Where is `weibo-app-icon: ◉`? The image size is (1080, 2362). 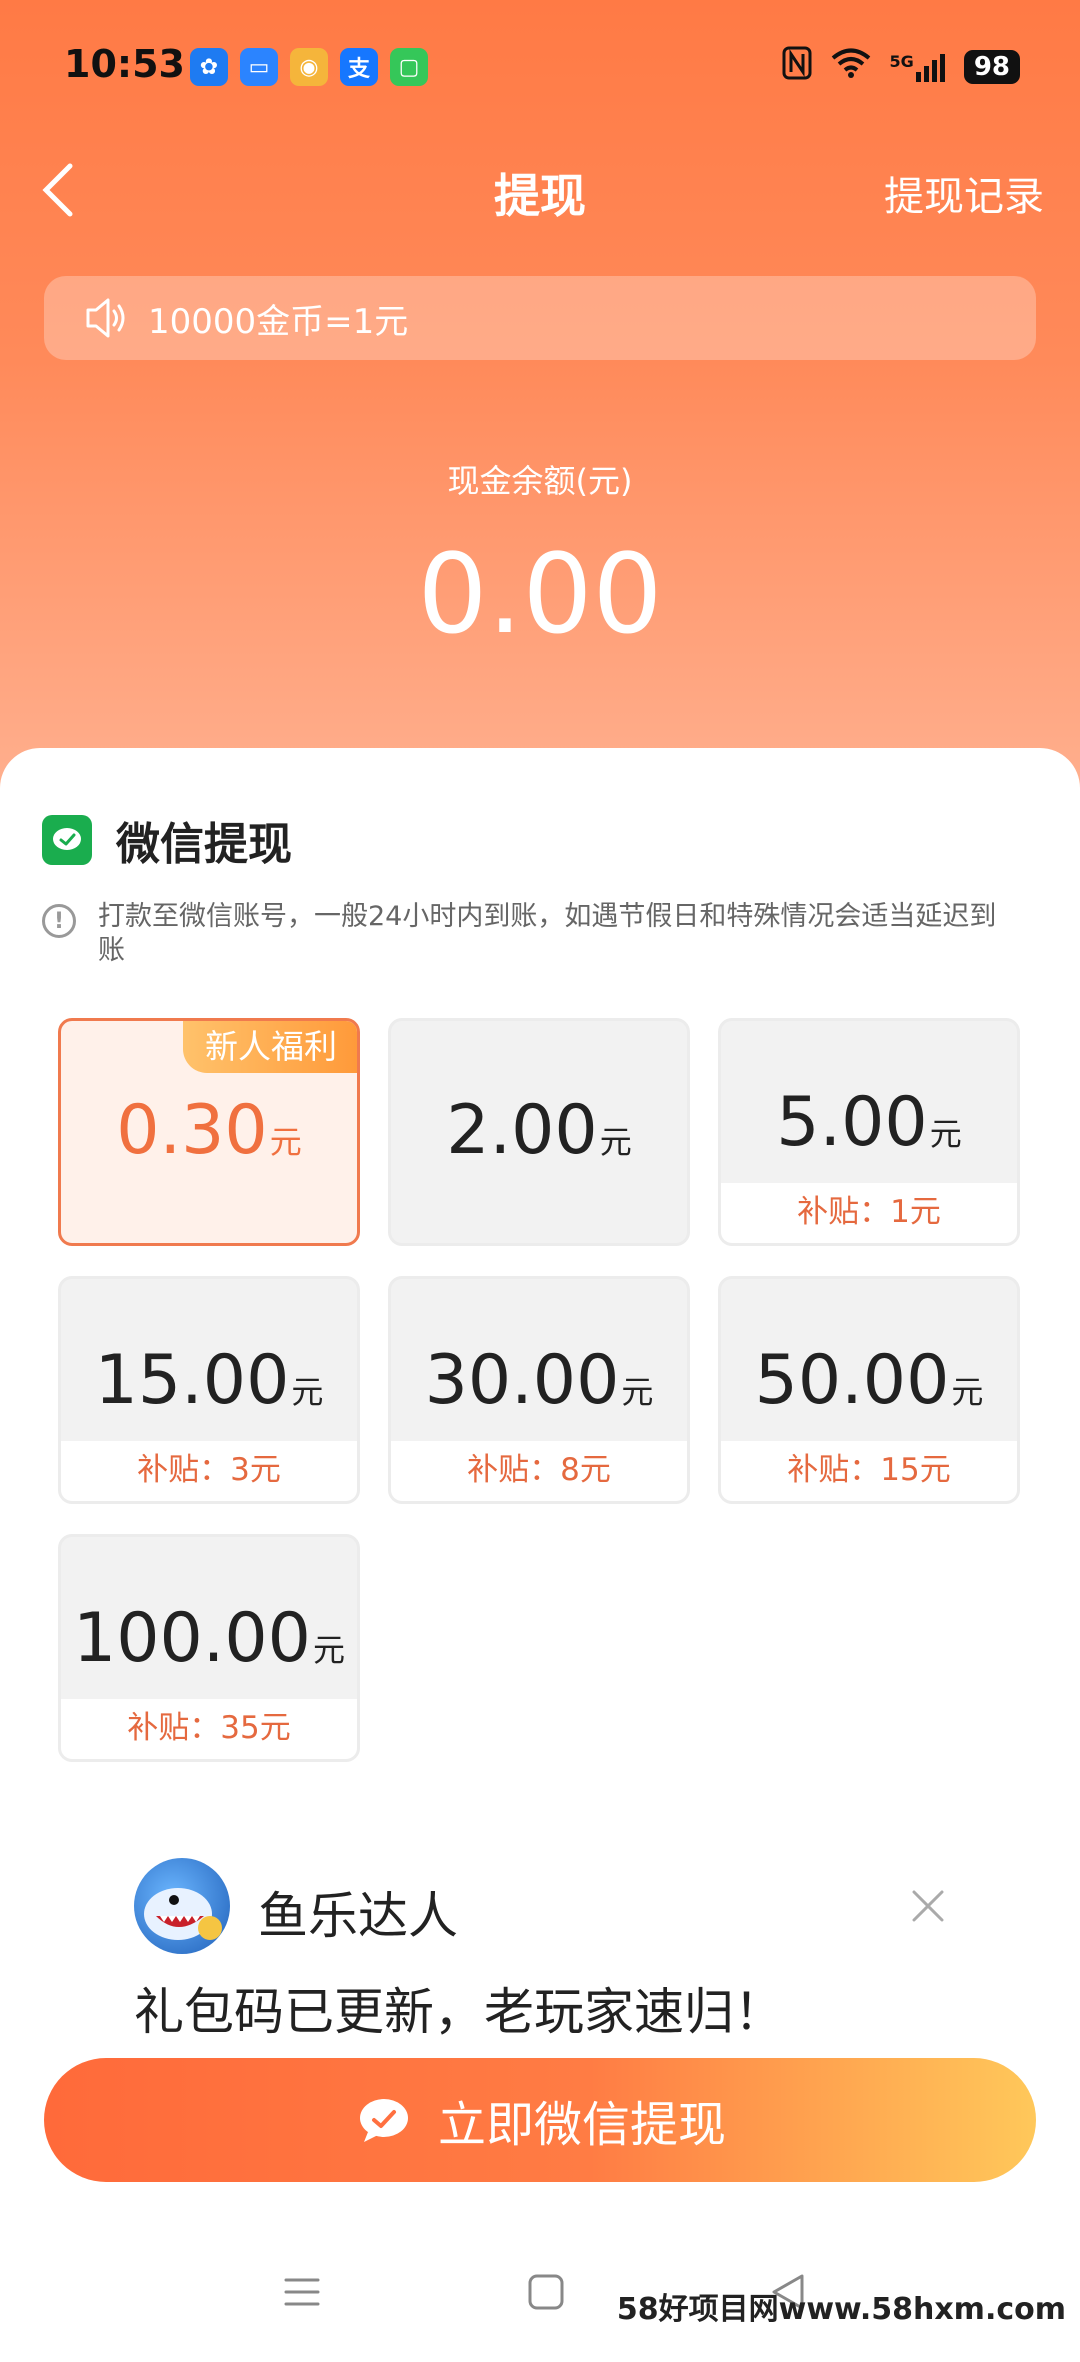 weibo-app-icon: ◉ is located at coordinates (309, 67).